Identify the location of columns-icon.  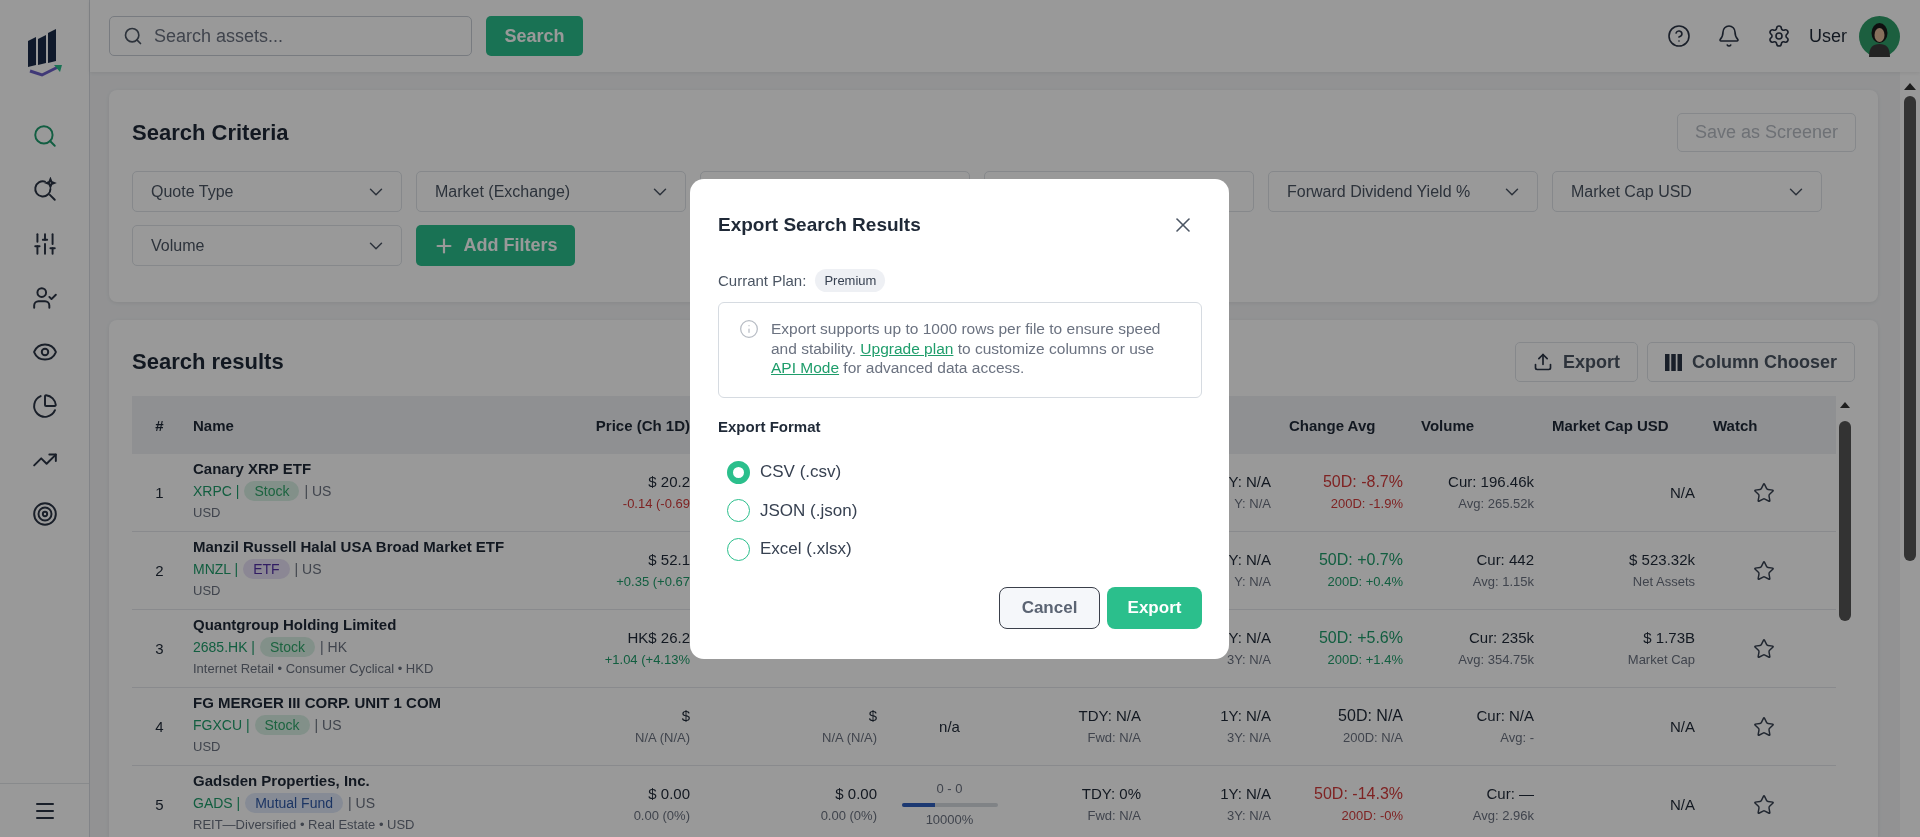
(1673, 362).